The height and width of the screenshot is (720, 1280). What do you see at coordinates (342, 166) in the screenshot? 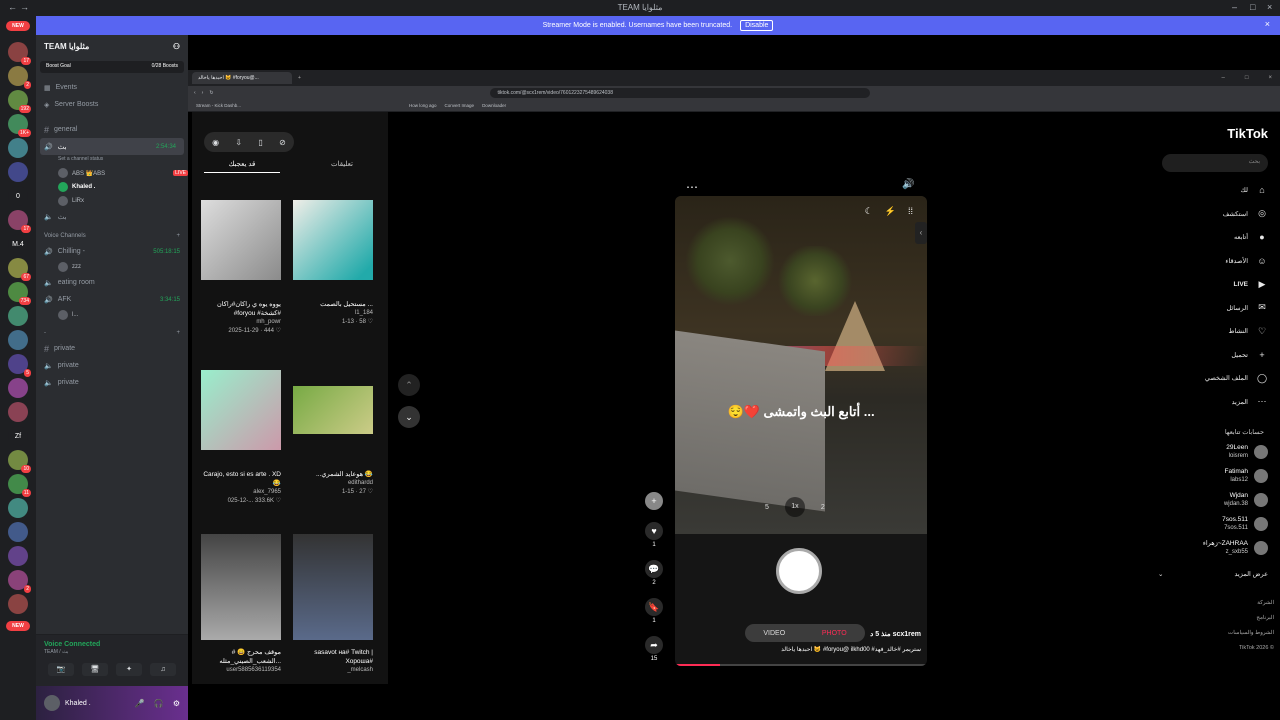
I see `tab-comments: تعليقات` at bounding box center [342, 166].